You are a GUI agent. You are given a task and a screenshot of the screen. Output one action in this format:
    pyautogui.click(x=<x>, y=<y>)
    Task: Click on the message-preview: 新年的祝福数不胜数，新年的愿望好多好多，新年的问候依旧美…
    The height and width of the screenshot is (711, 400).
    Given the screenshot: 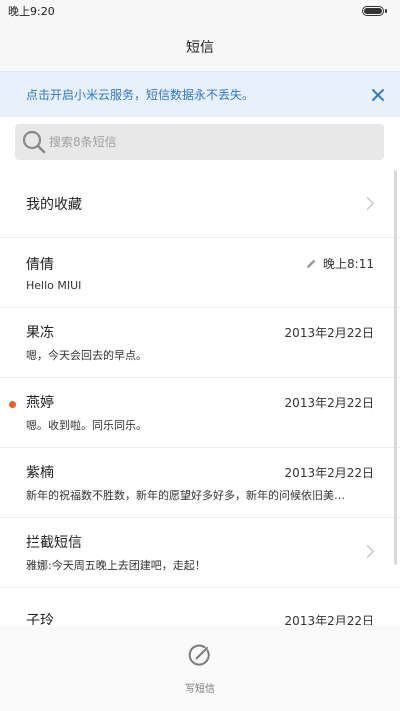 What is the action you would take?
    pyautogui.click(x=185, y=495)
    